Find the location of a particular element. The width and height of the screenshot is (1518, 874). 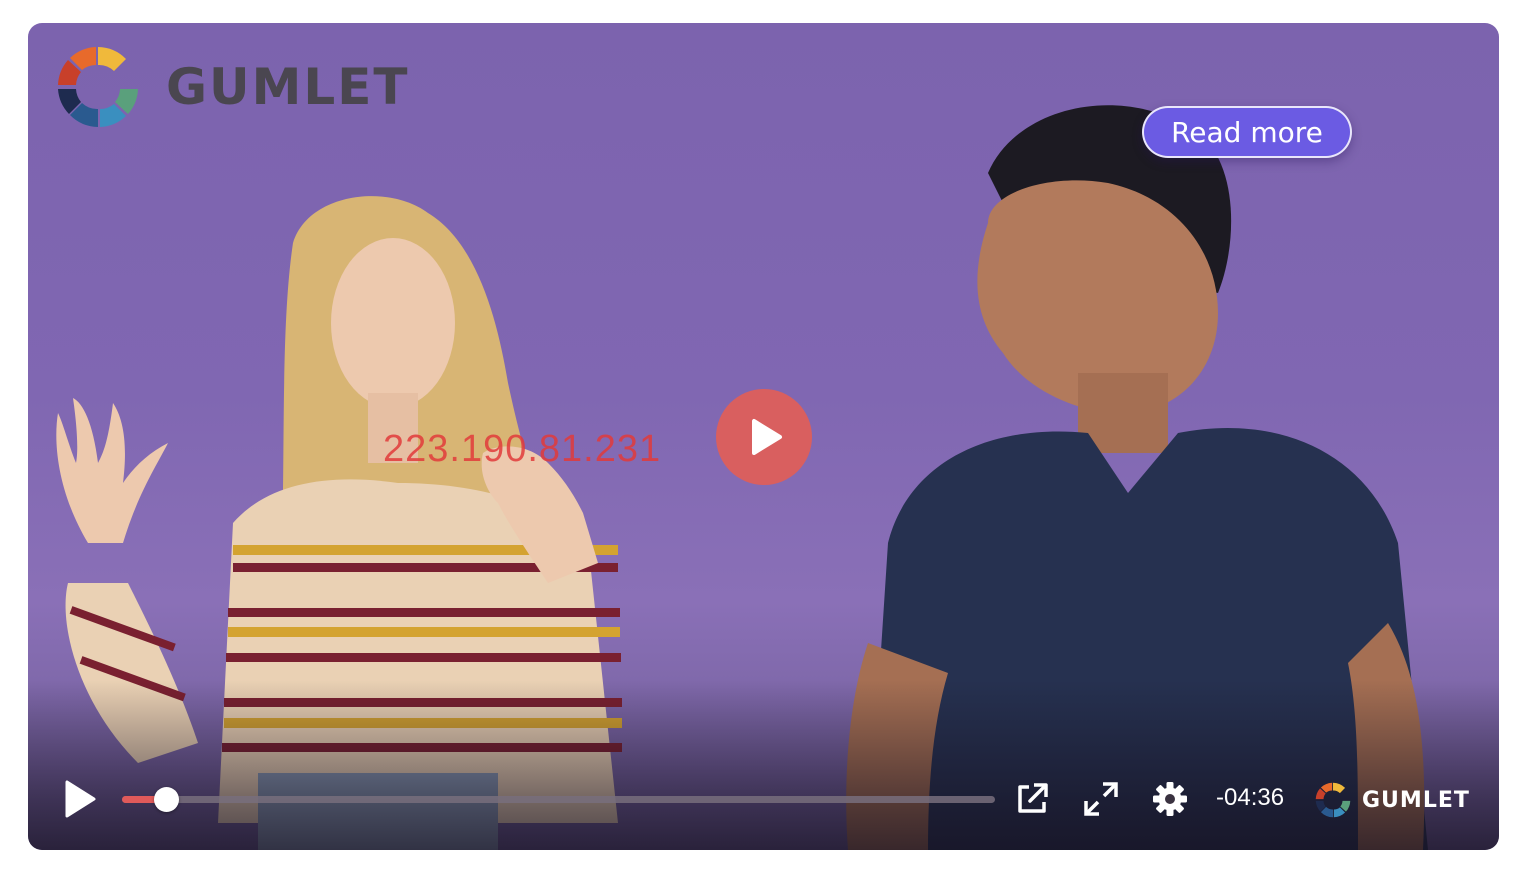

read-more-button: Read more is located at coordinates (1247, 132).